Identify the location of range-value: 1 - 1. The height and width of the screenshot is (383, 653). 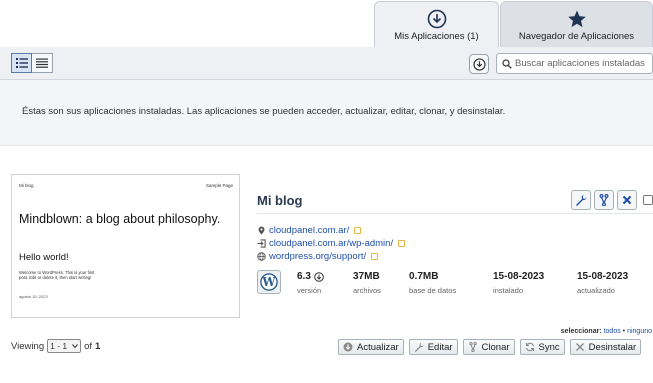
(59, 346).